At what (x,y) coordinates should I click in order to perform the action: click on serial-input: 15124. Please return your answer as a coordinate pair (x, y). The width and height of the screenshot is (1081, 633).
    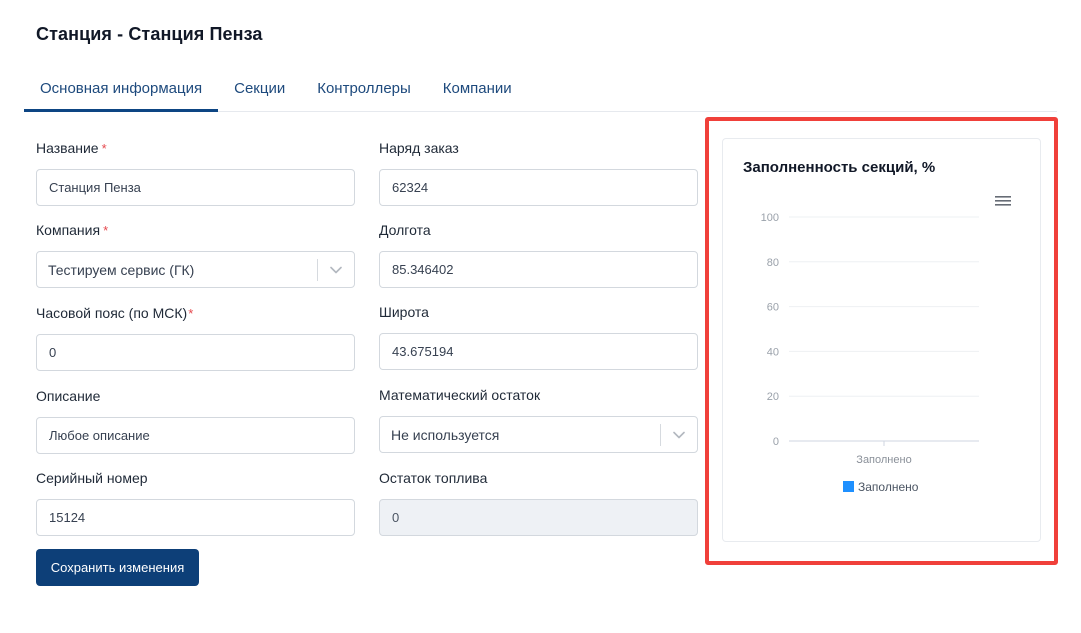
    Looking at the image, I should click on (195, 517).